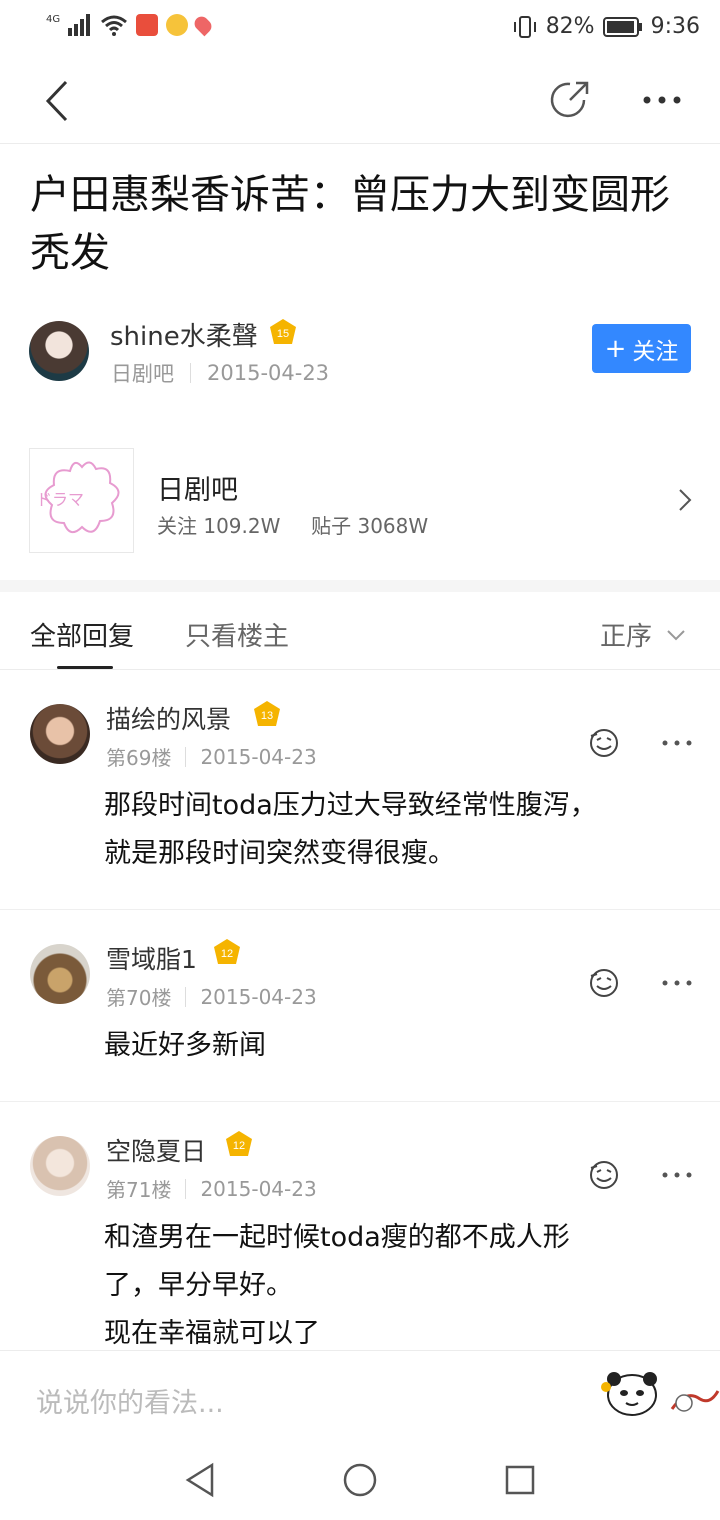  I want to click on status-right: 82% 9:36, so click(606, 26).